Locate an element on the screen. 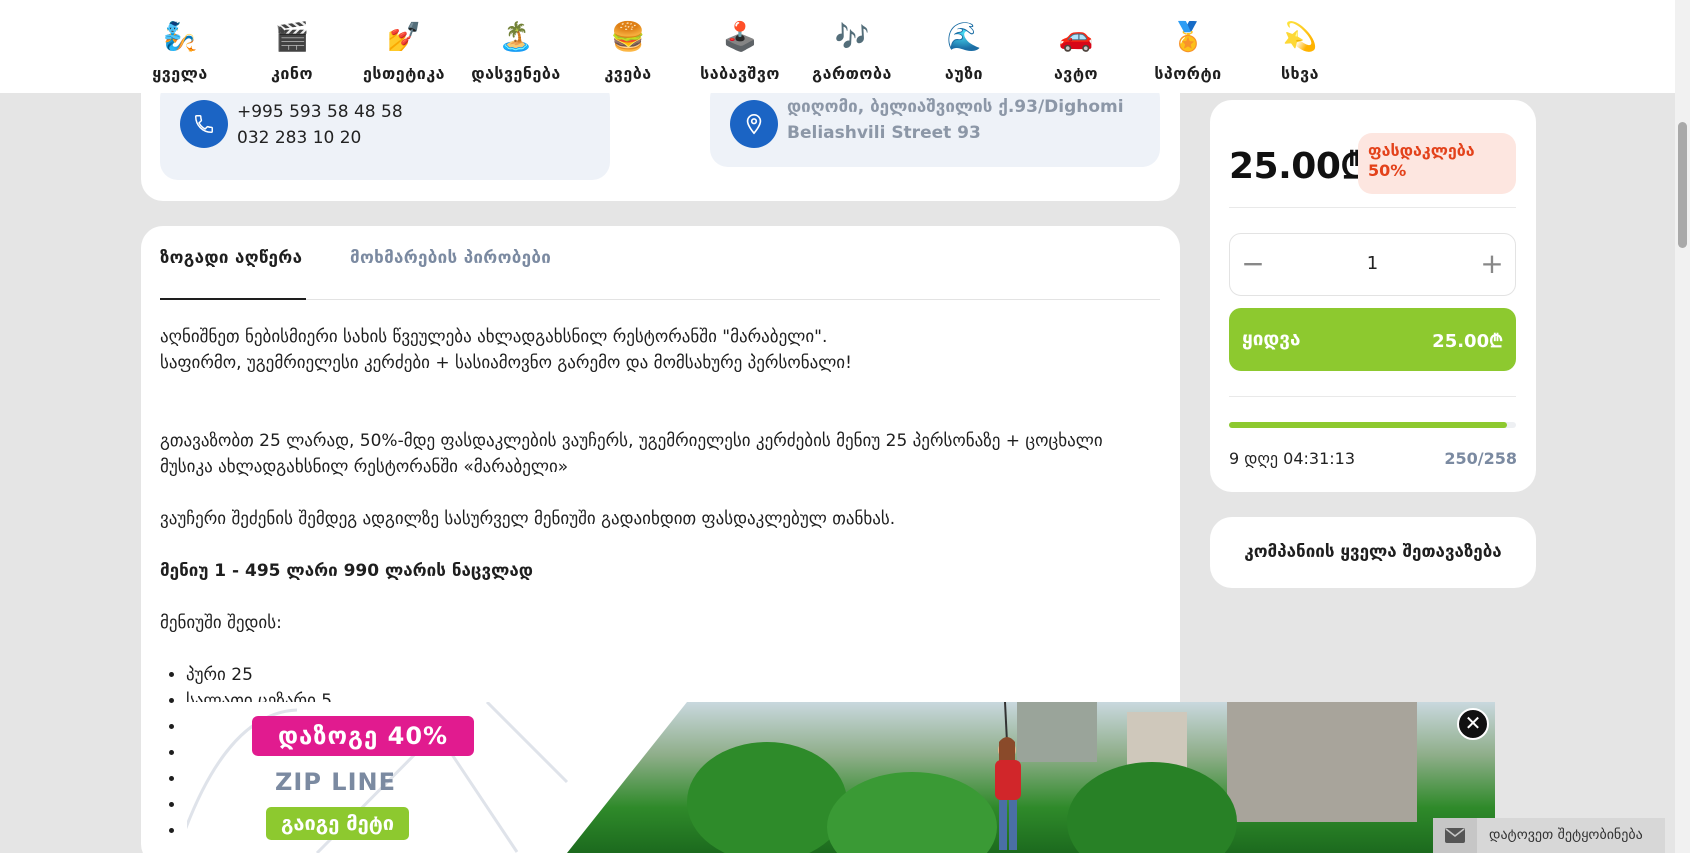 This screenshot has width=1690, height=853. phone-icon is located at coordinates (204, 124).